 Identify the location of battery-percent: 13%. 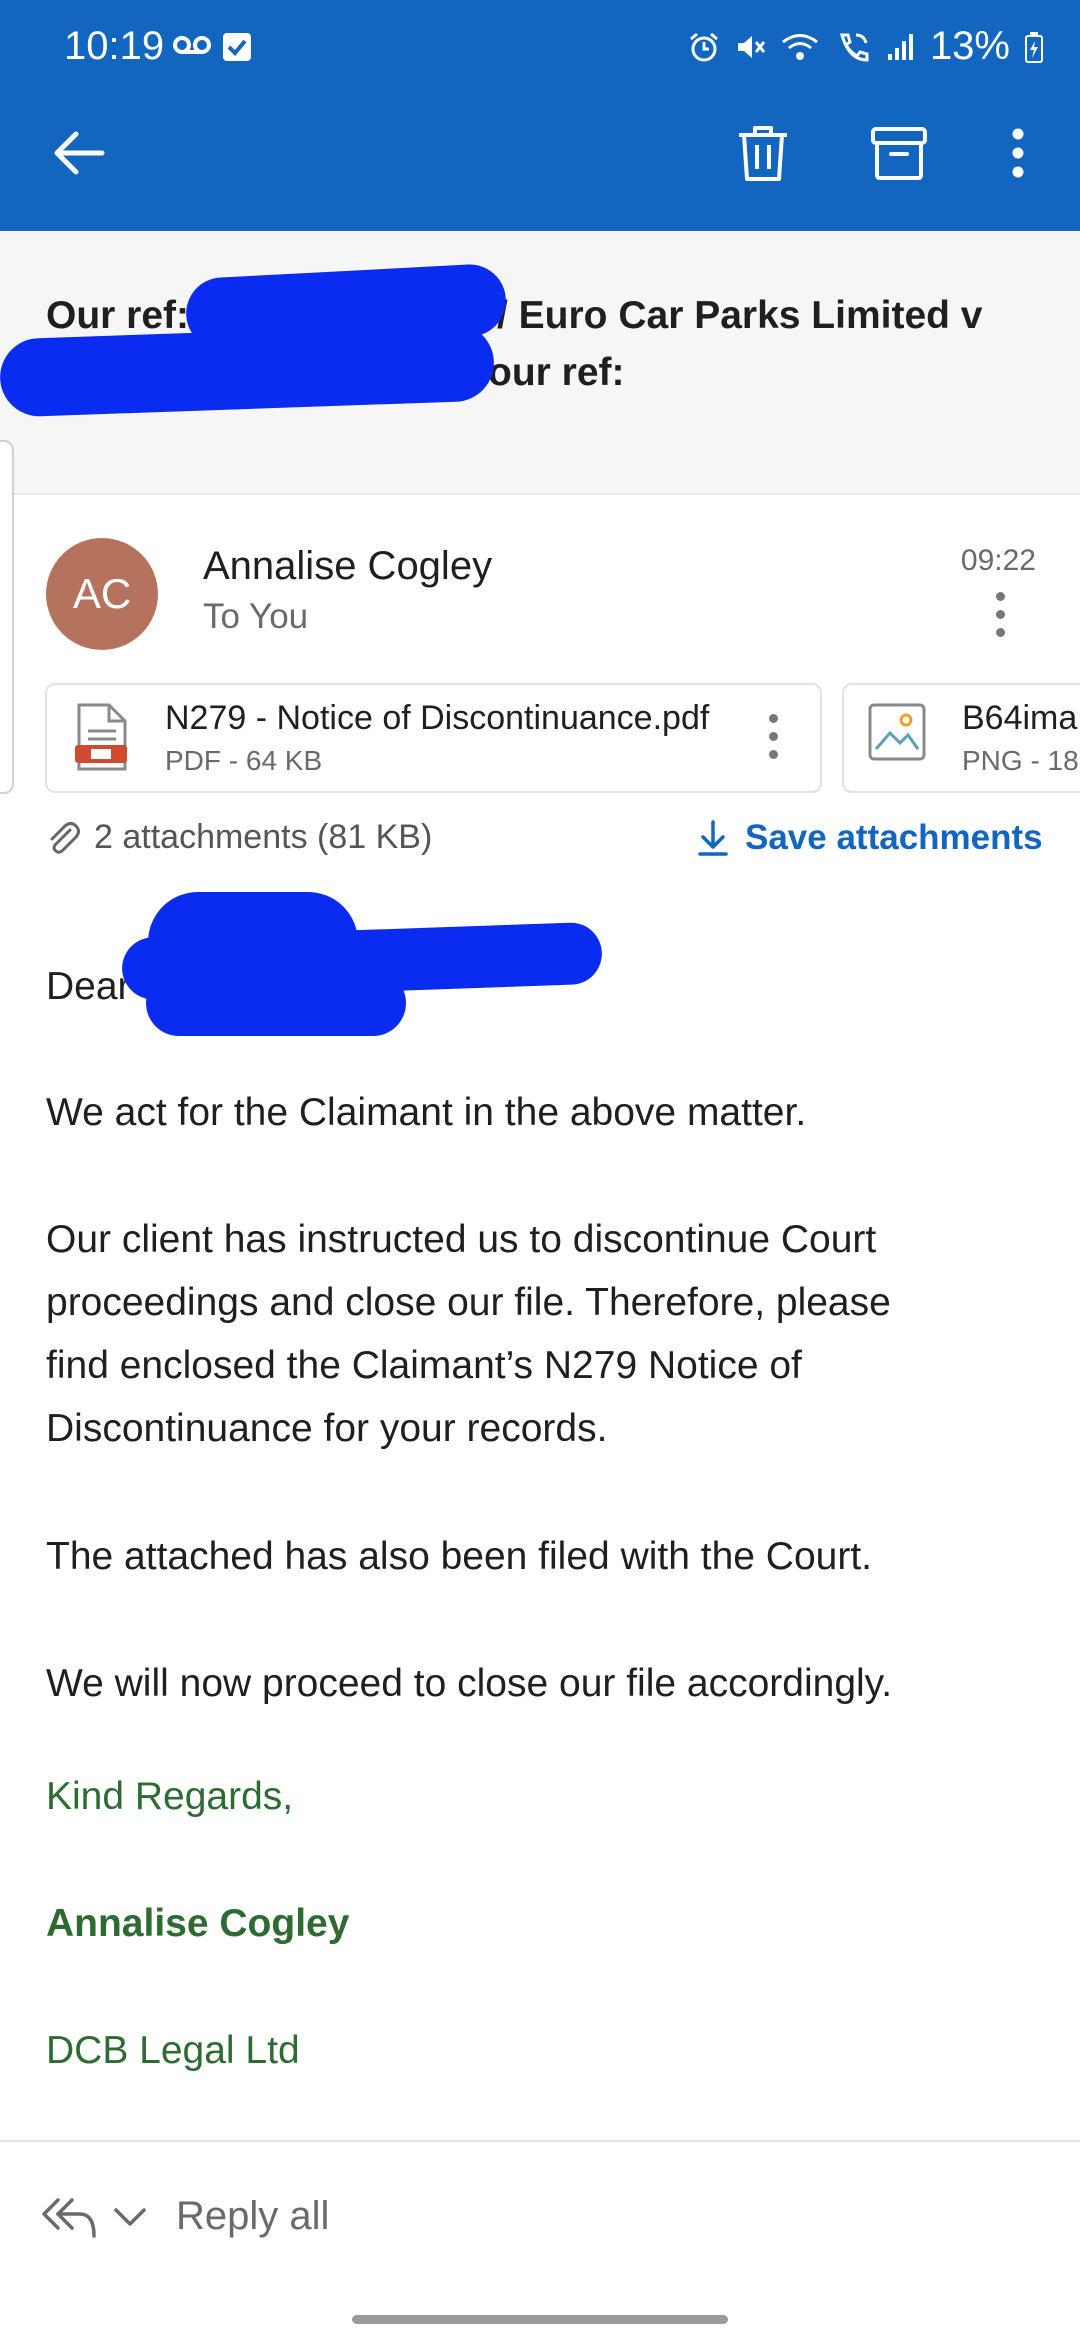
(969, 46).